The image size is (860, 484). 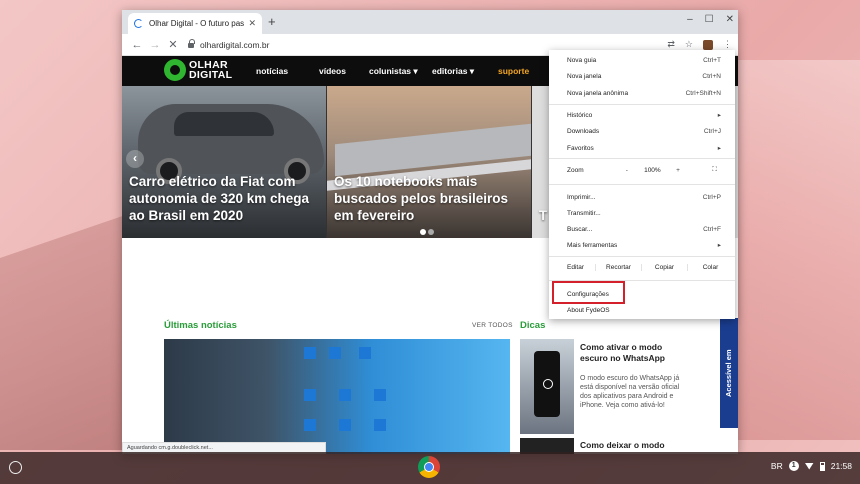 I want to click on maximize-button: ☐, so click(x=709, y=19).